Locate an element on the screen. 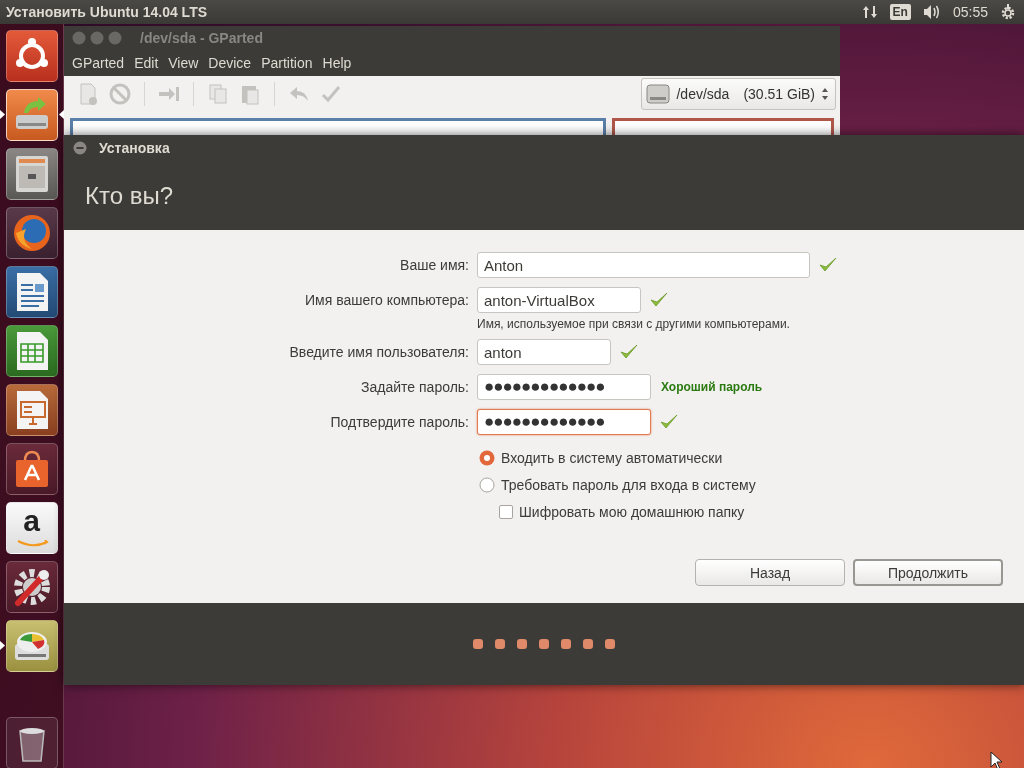  option-label: Требовать пароль для входа в систему is located at coordinates (628, 484).